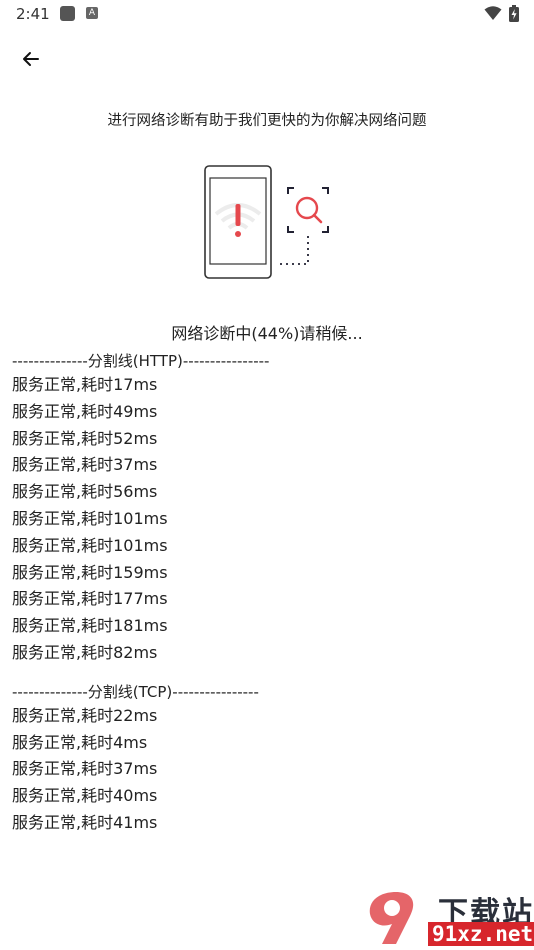 The image size is (534, 950). Describe the element at coordinates (481, 934) in the screenshot. I see `watermark-domain: 91xz.net` at that location.